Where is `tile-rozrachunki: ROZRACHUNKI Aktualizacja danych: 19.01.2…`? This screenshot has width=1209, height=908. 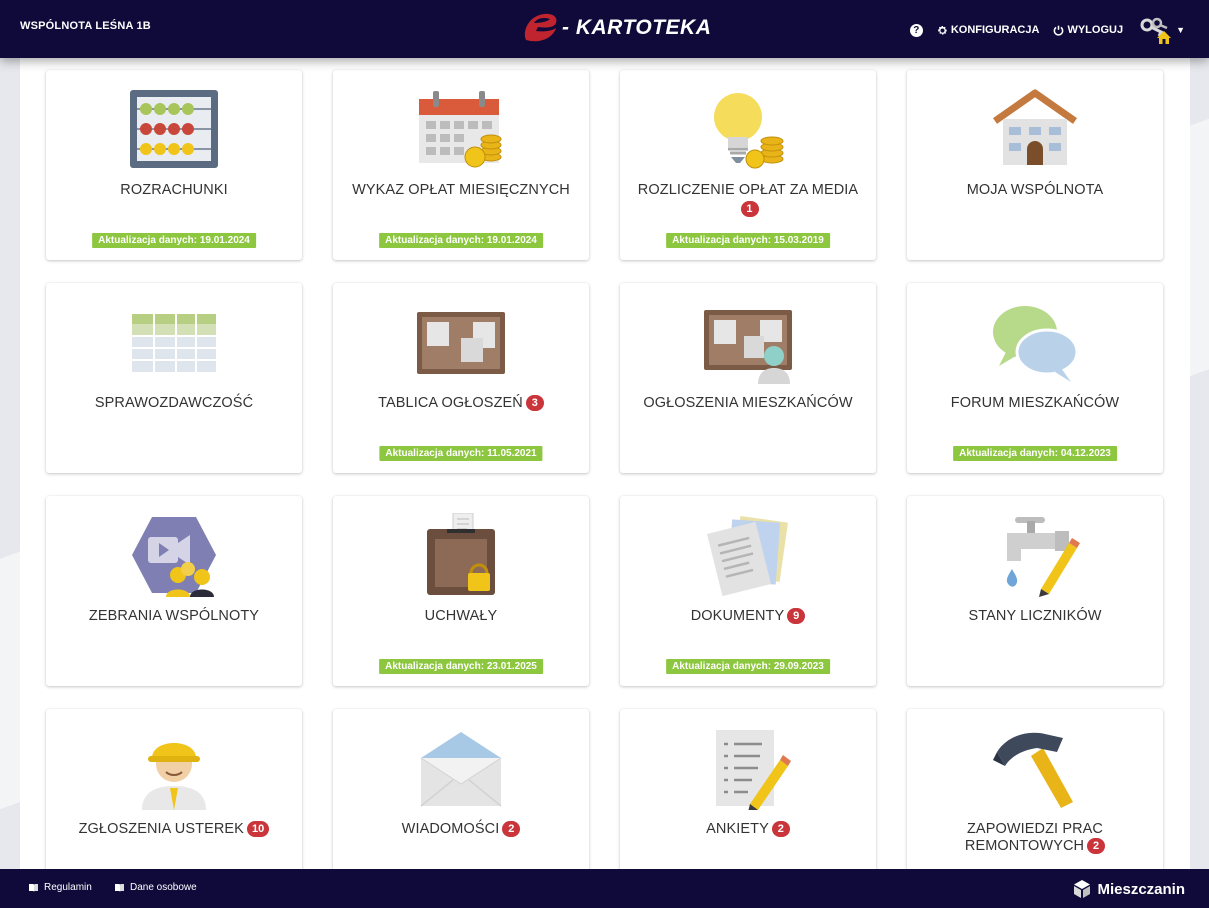
tile-rozrachunki: ROZRACHUNKI Aktualizacja danych: 19.01.2… is located at coordinates (174, 165).